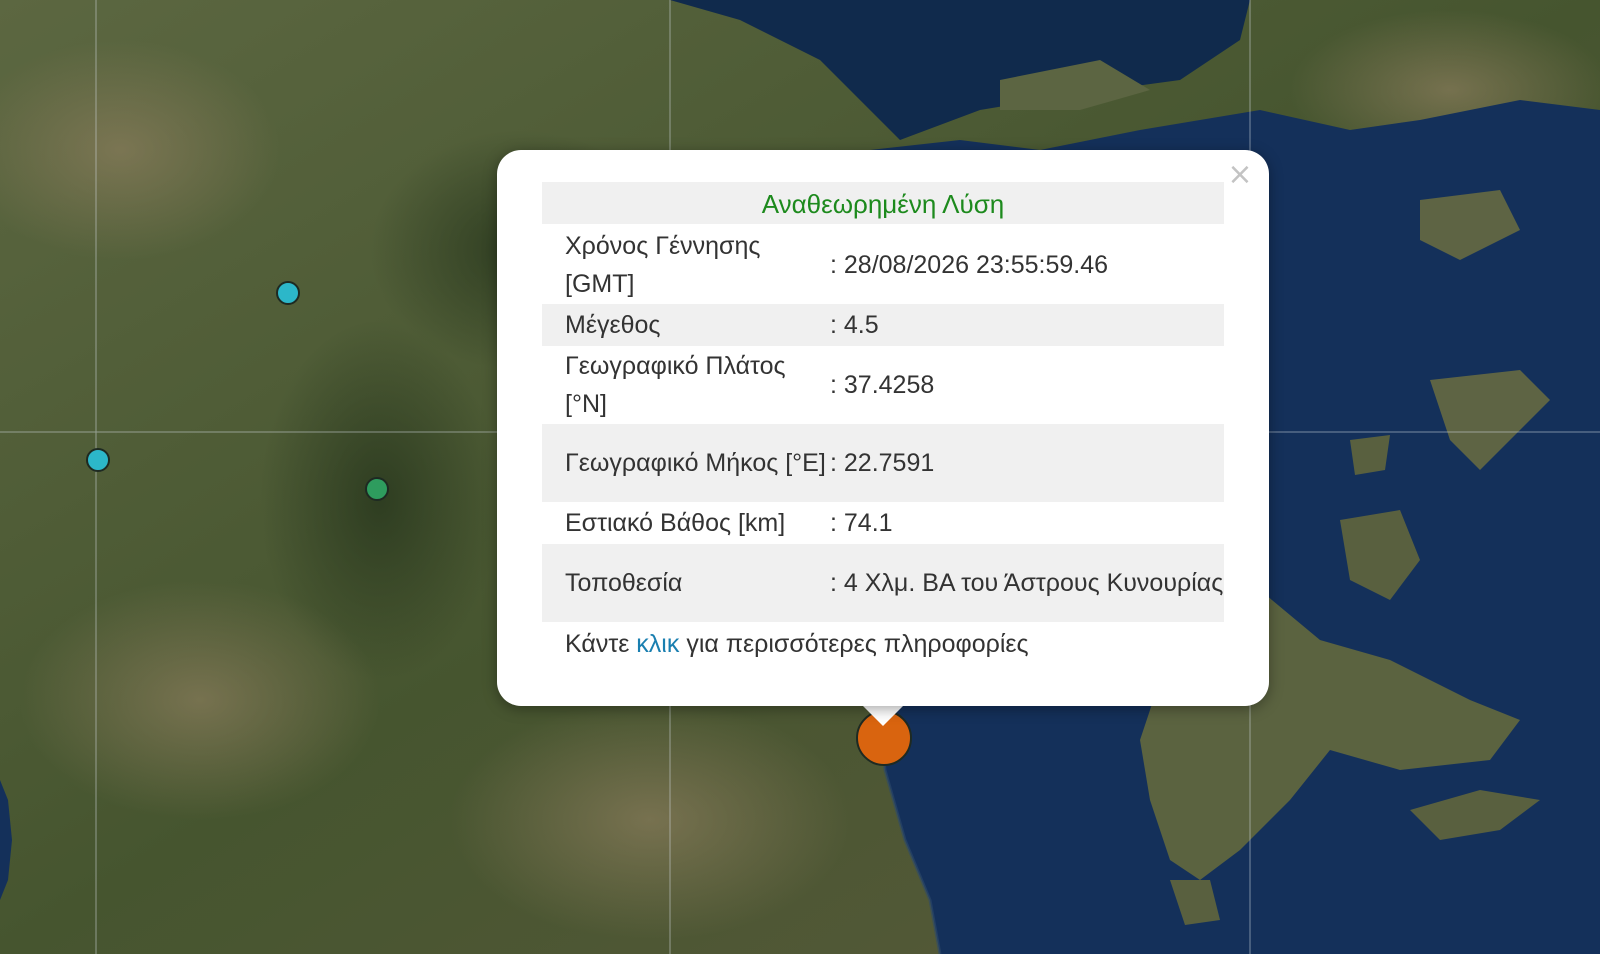 This screenshot has width=1600, height=954. What do you see at coordinates (883, 325) in the screenshot?
I see `table-row: Μέγεθος : 4.5` at bounding box center [883, 325].